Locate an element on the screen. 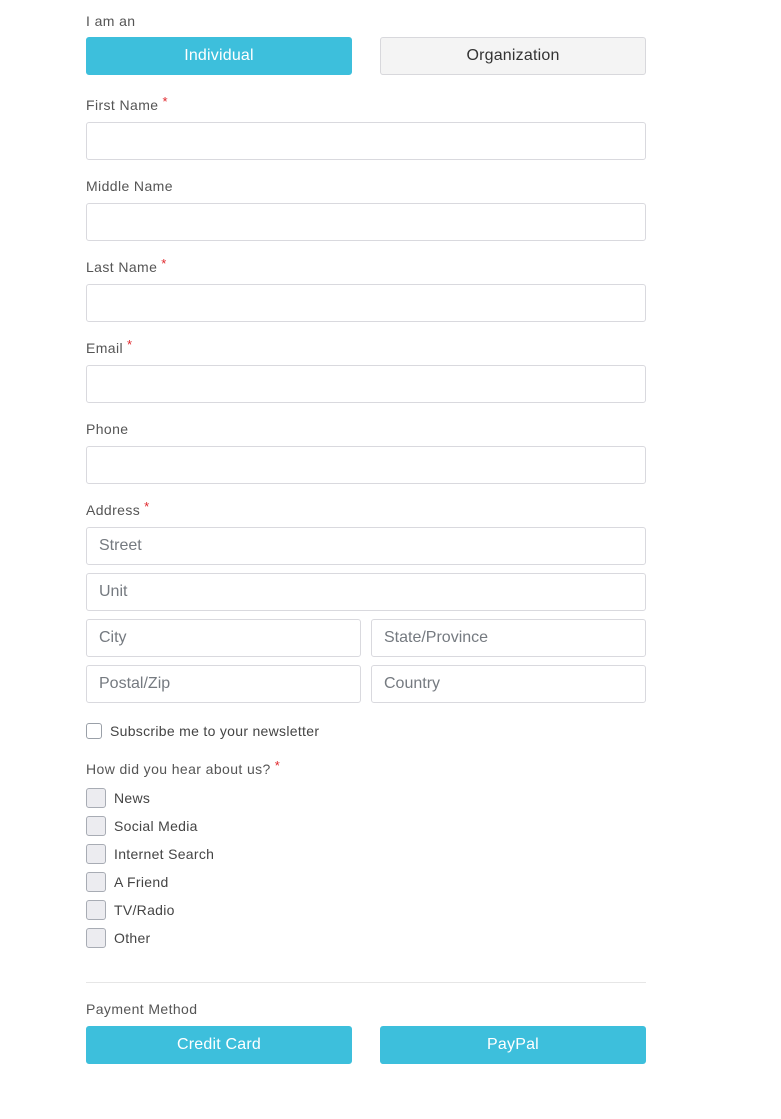 This screenshot has width=781, height=1119. referral-option-a-friend: A Friend is located at coordinates (236, 882).